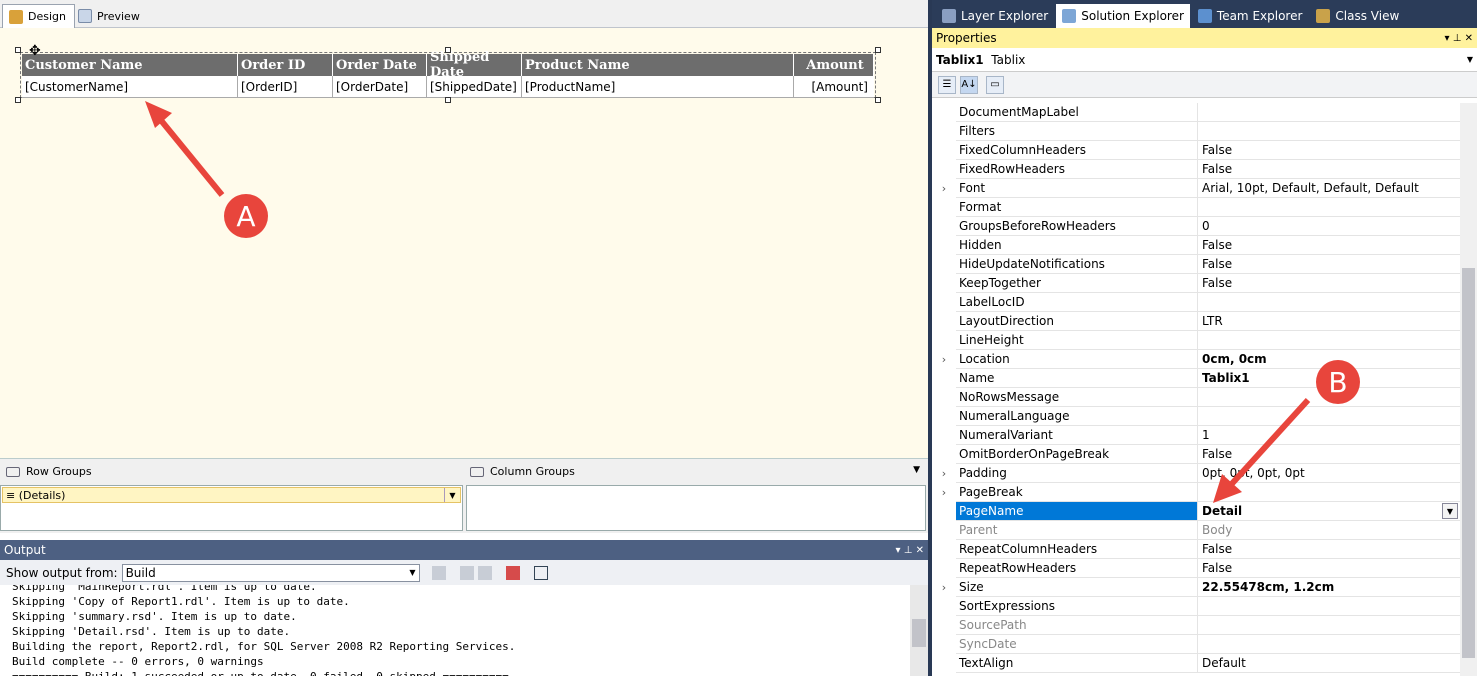 Image resolution: width=1477 pixels, height=676 pixels. Describe the element at coordinates (658, 87) in the screenshot. I see `detail-cell: [ProductName]` at that location.